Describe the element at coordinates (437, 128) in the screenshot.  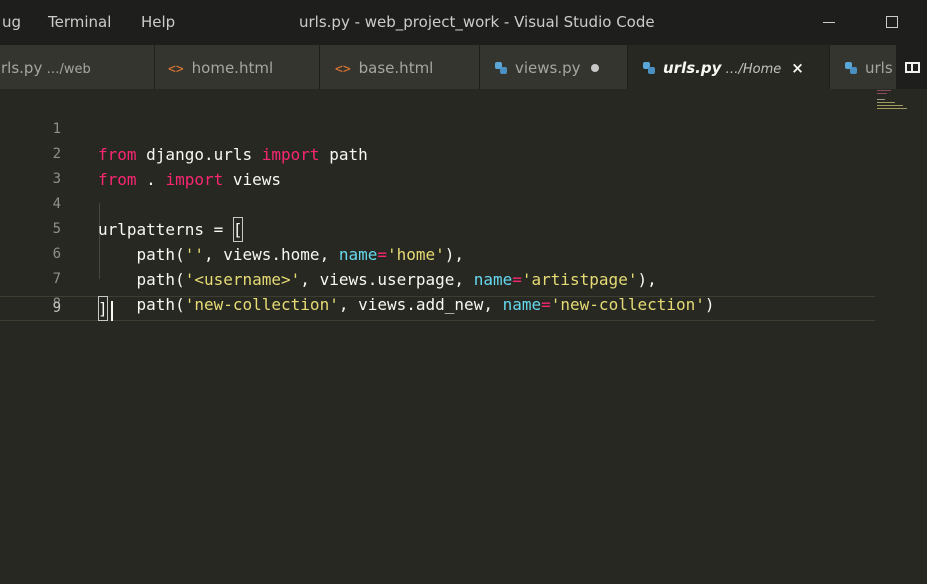
I see `code-line: 1 from django.urls import path` at that location.